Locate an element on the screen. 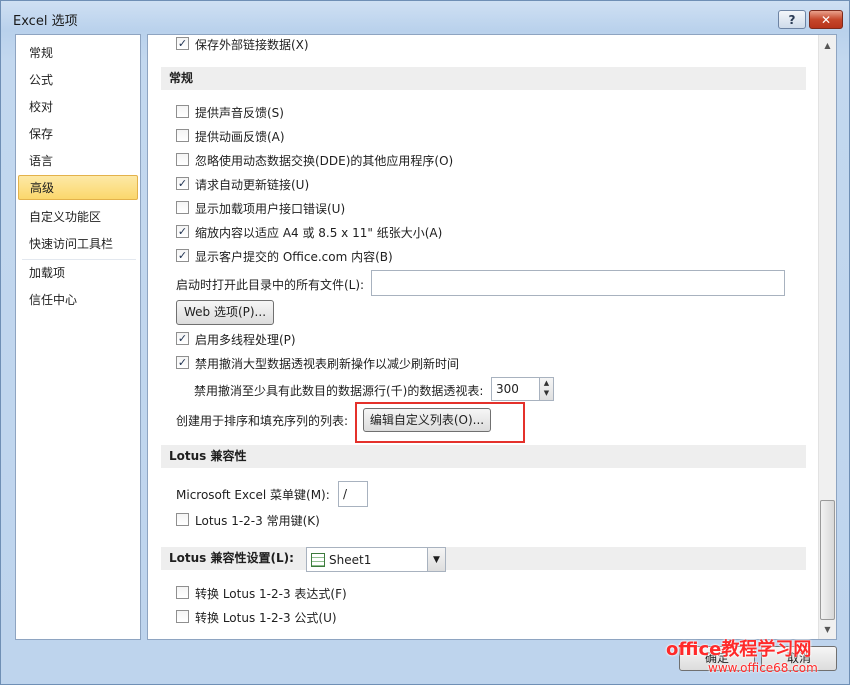 This screenshot has height=685, width=850. disable-undo-pivot-label: 禁用撤消大型数据透视表刷新操作以减少刷新时间 is located at coordinates (327, 364).